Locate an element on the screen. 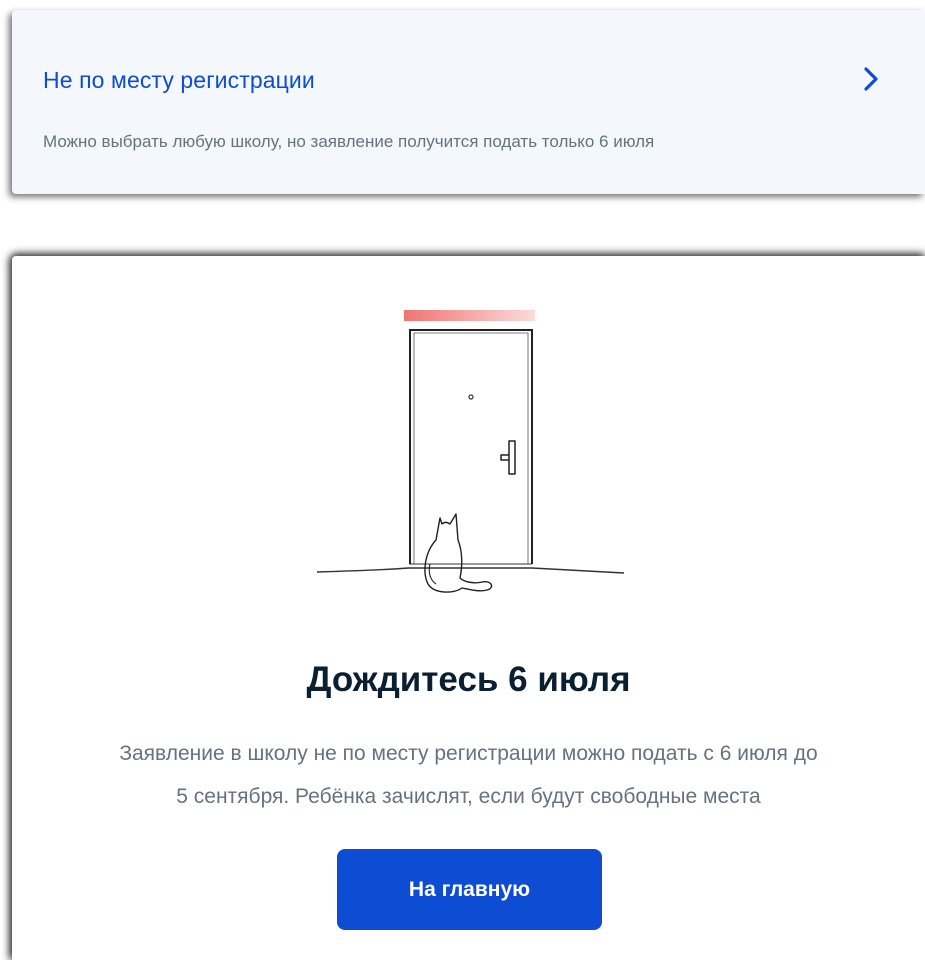 The width and height of the screenshot is (925, 960). door-with-cat-illustration is located at coordinates (470, 451).